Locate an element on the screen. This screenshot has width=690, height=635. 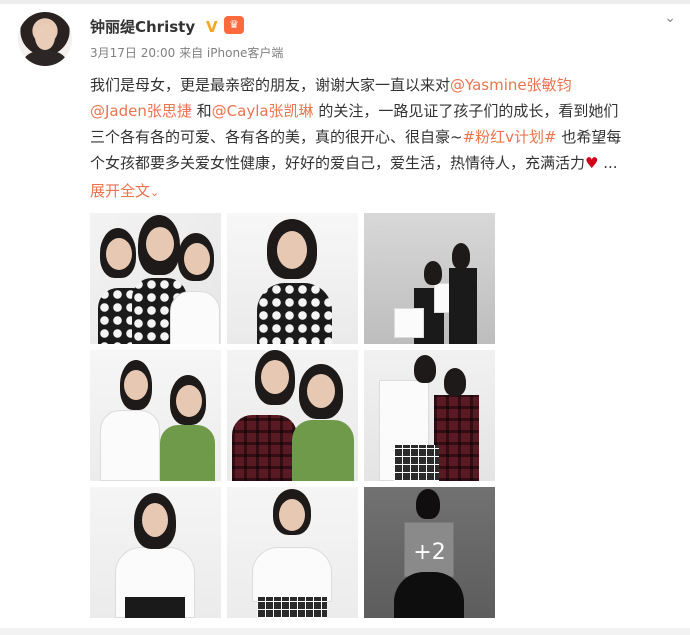
mention-jaden: @Jaden张思捷 is located at coordinates (141, 111).